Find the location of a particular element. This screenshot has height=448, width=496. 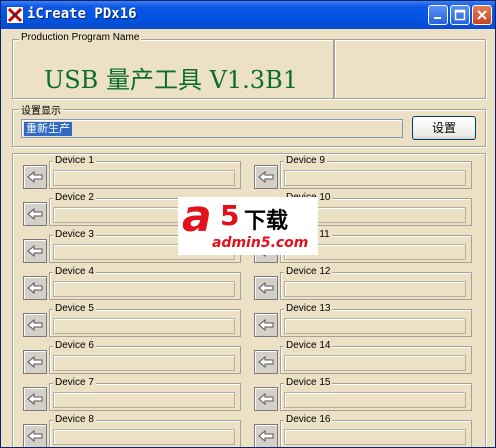

device-slot: Device 5 is located at coordinates (133, 320).